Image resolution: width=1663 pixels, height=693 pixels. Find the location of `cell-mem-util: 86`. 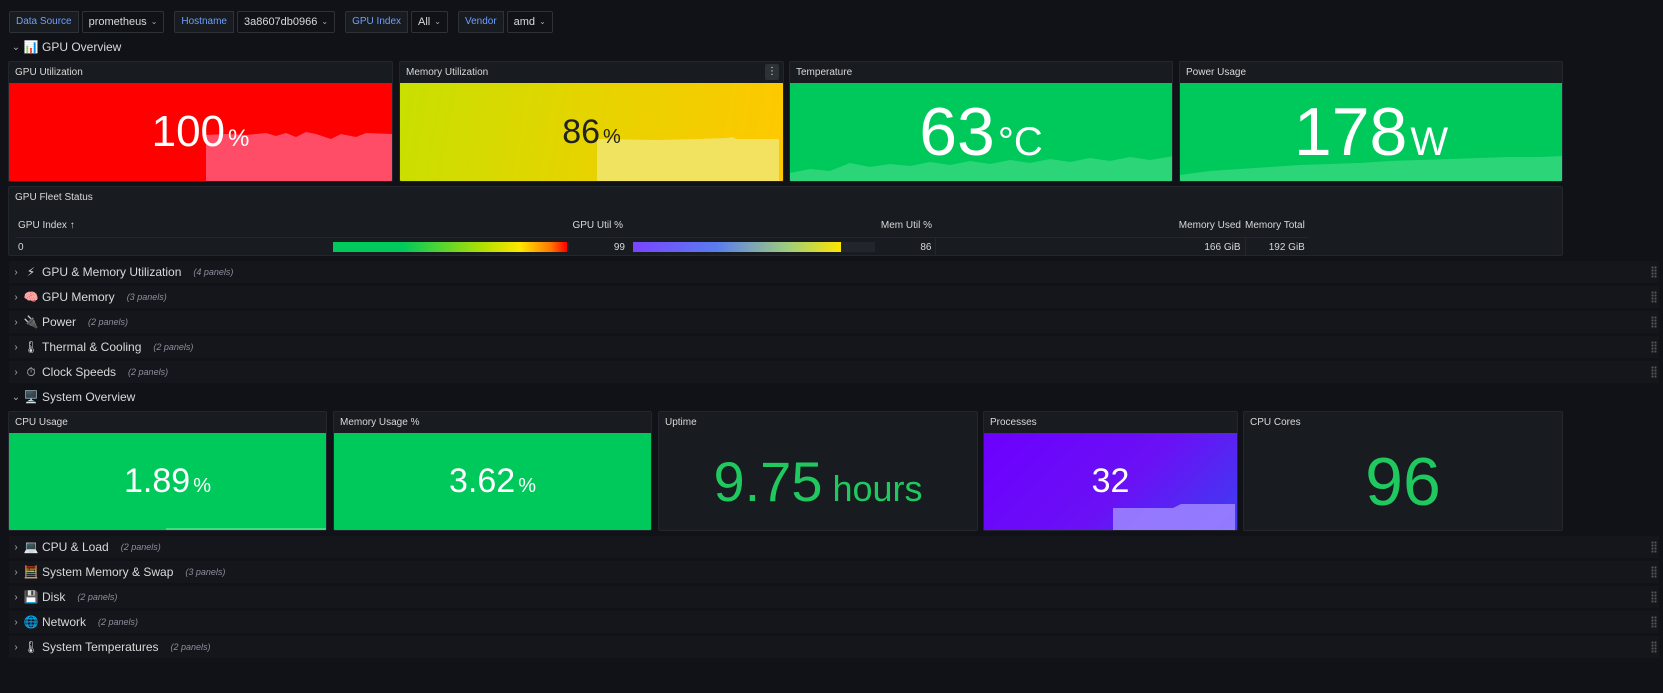

cell-mem-util: 86 is located at coordinates (780, 246).